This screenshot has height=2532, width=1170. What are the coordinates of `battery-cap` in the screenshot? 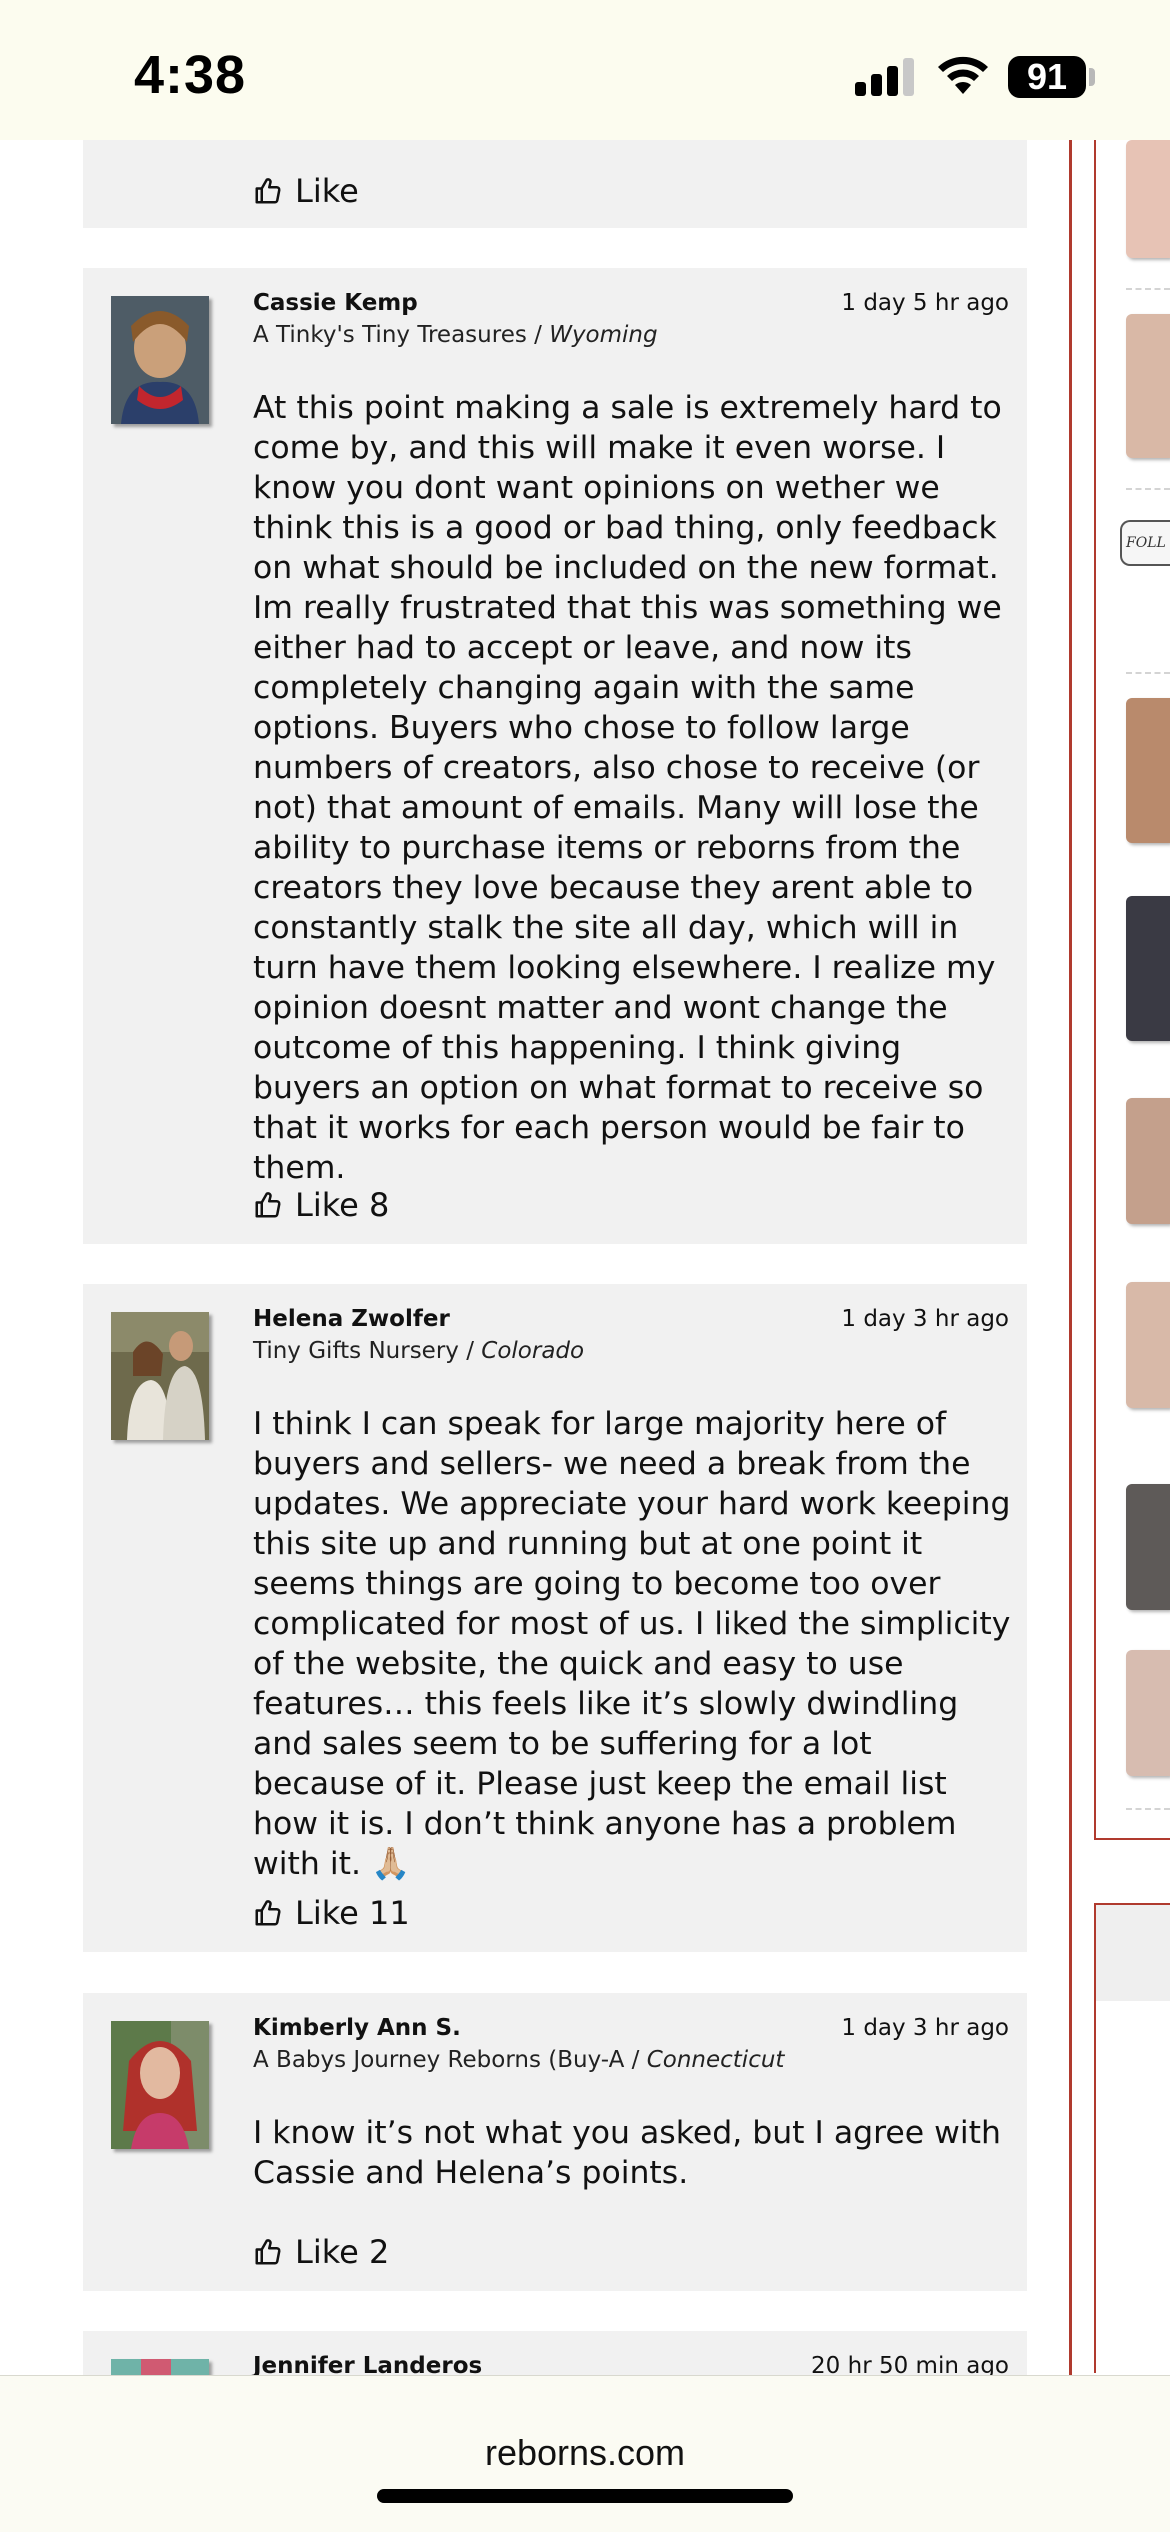 It's located at (1092, 77).